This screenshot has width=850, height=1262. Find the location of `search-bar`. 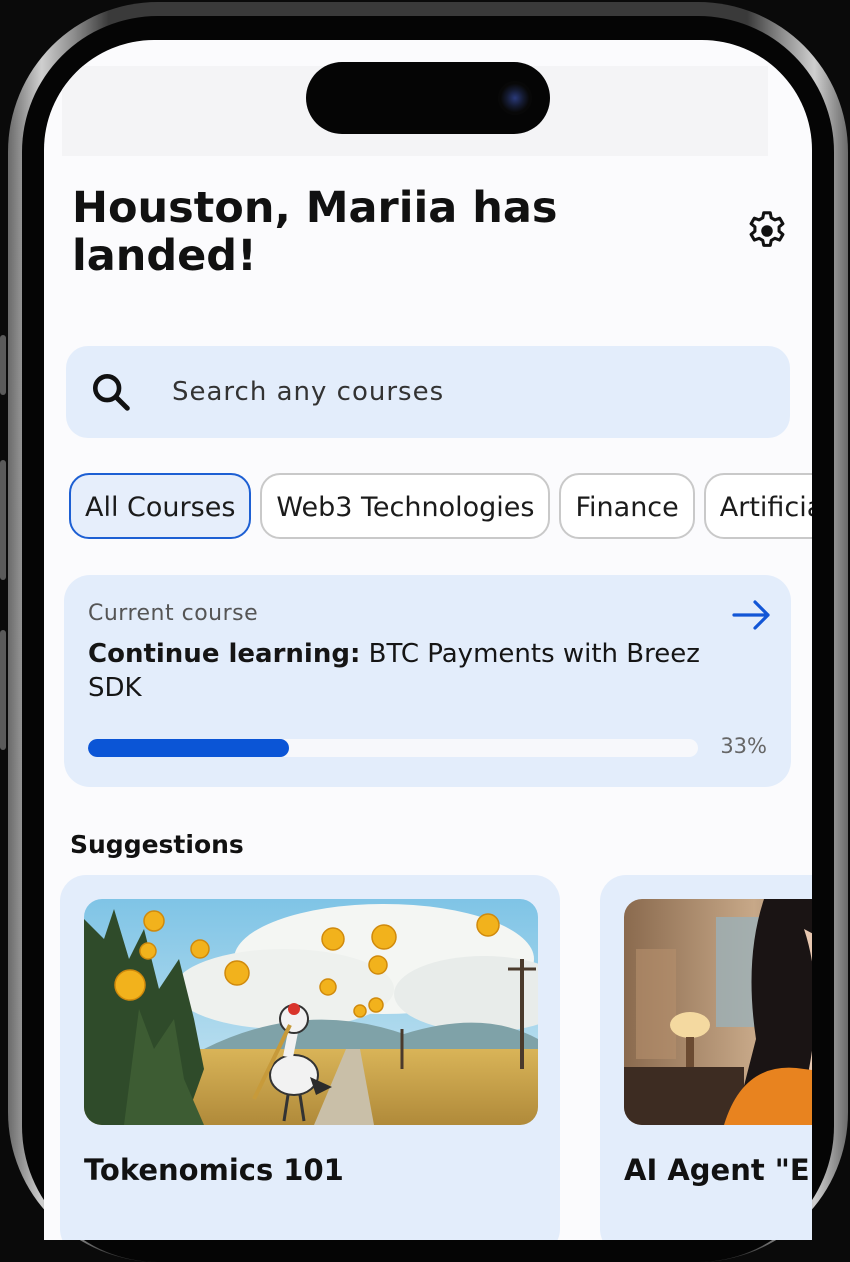

search-bar is located at coordinates (428, 392).